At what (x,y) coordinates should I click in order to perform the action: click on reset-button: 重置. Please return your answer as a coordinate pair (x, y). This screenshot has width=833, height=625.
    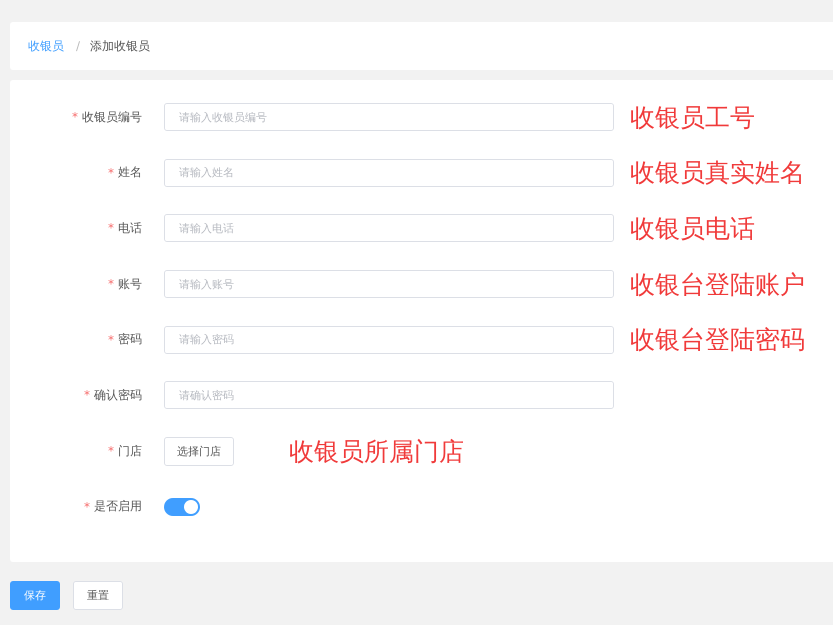
    Looking at the image, I should click on (98, 595).